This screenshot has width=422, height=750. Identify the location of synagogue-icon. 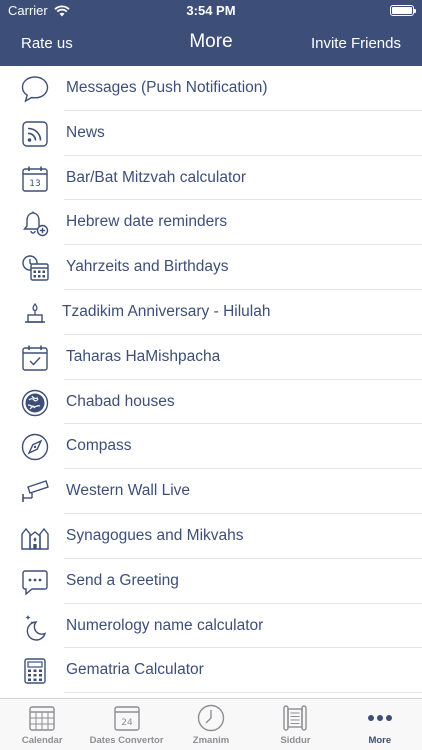
(35, 537).